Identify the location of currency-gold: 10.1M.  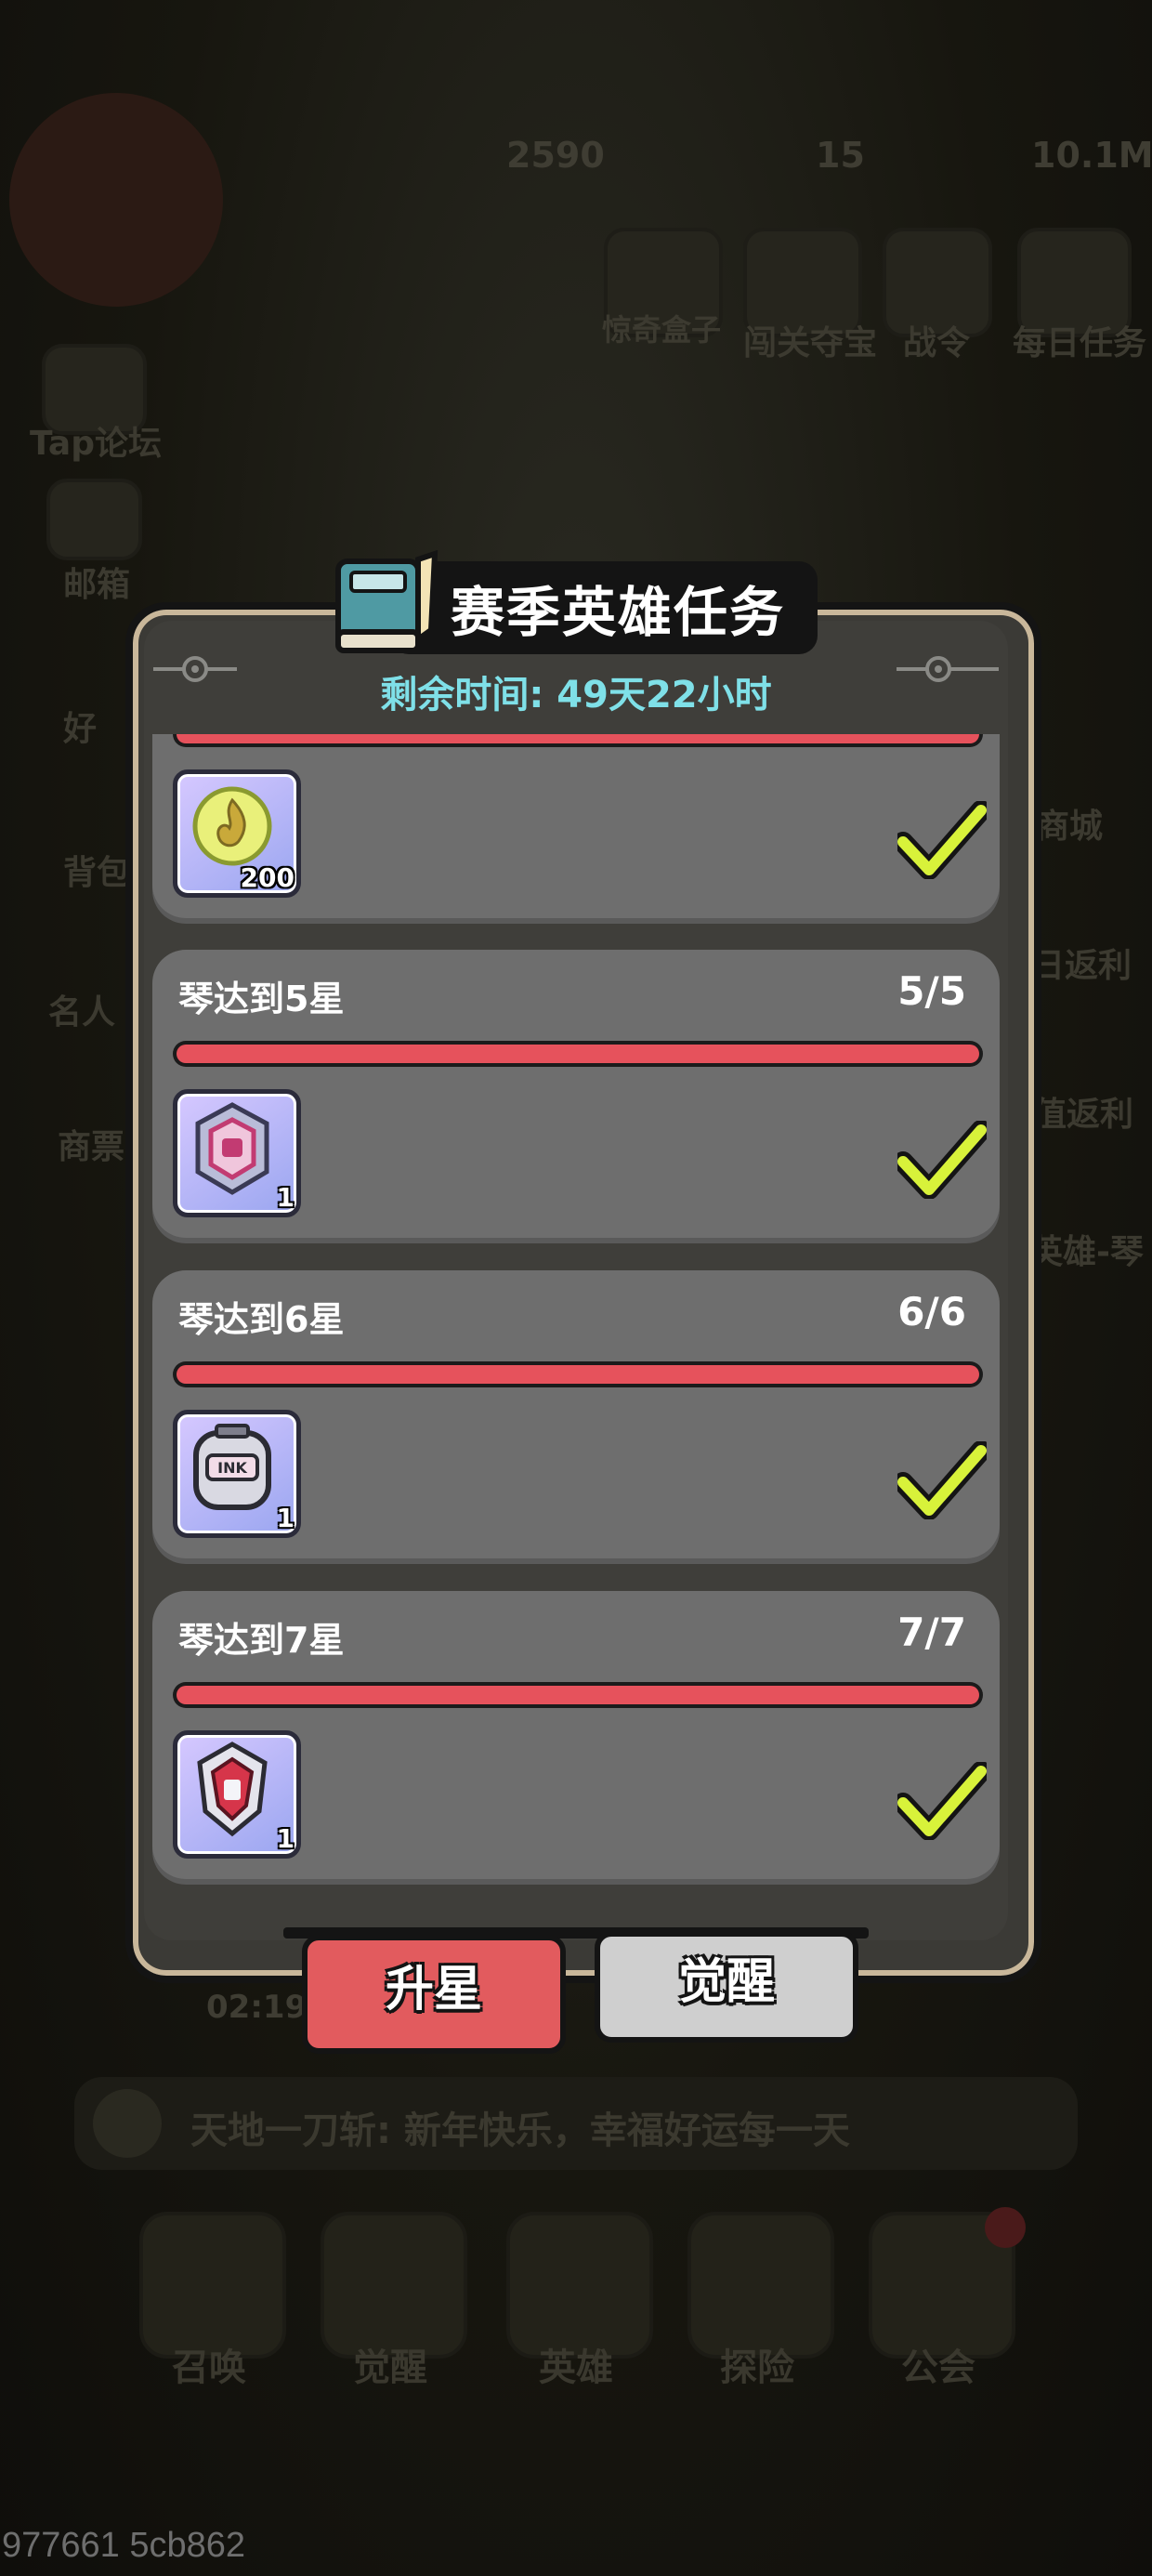
(1091, 155).